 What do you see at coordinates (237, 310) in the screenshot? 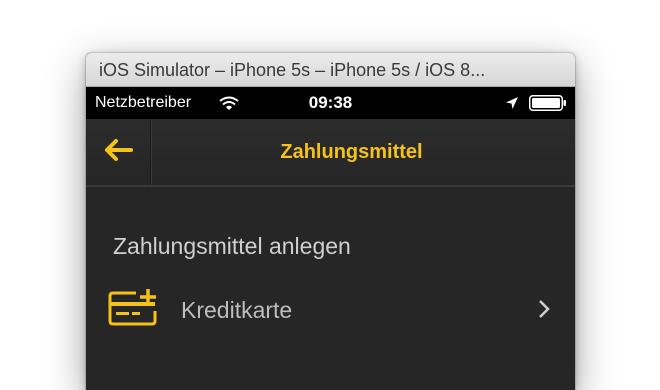
I see `list-item-label: Kreditkarte` at bounding box center [237, 310].